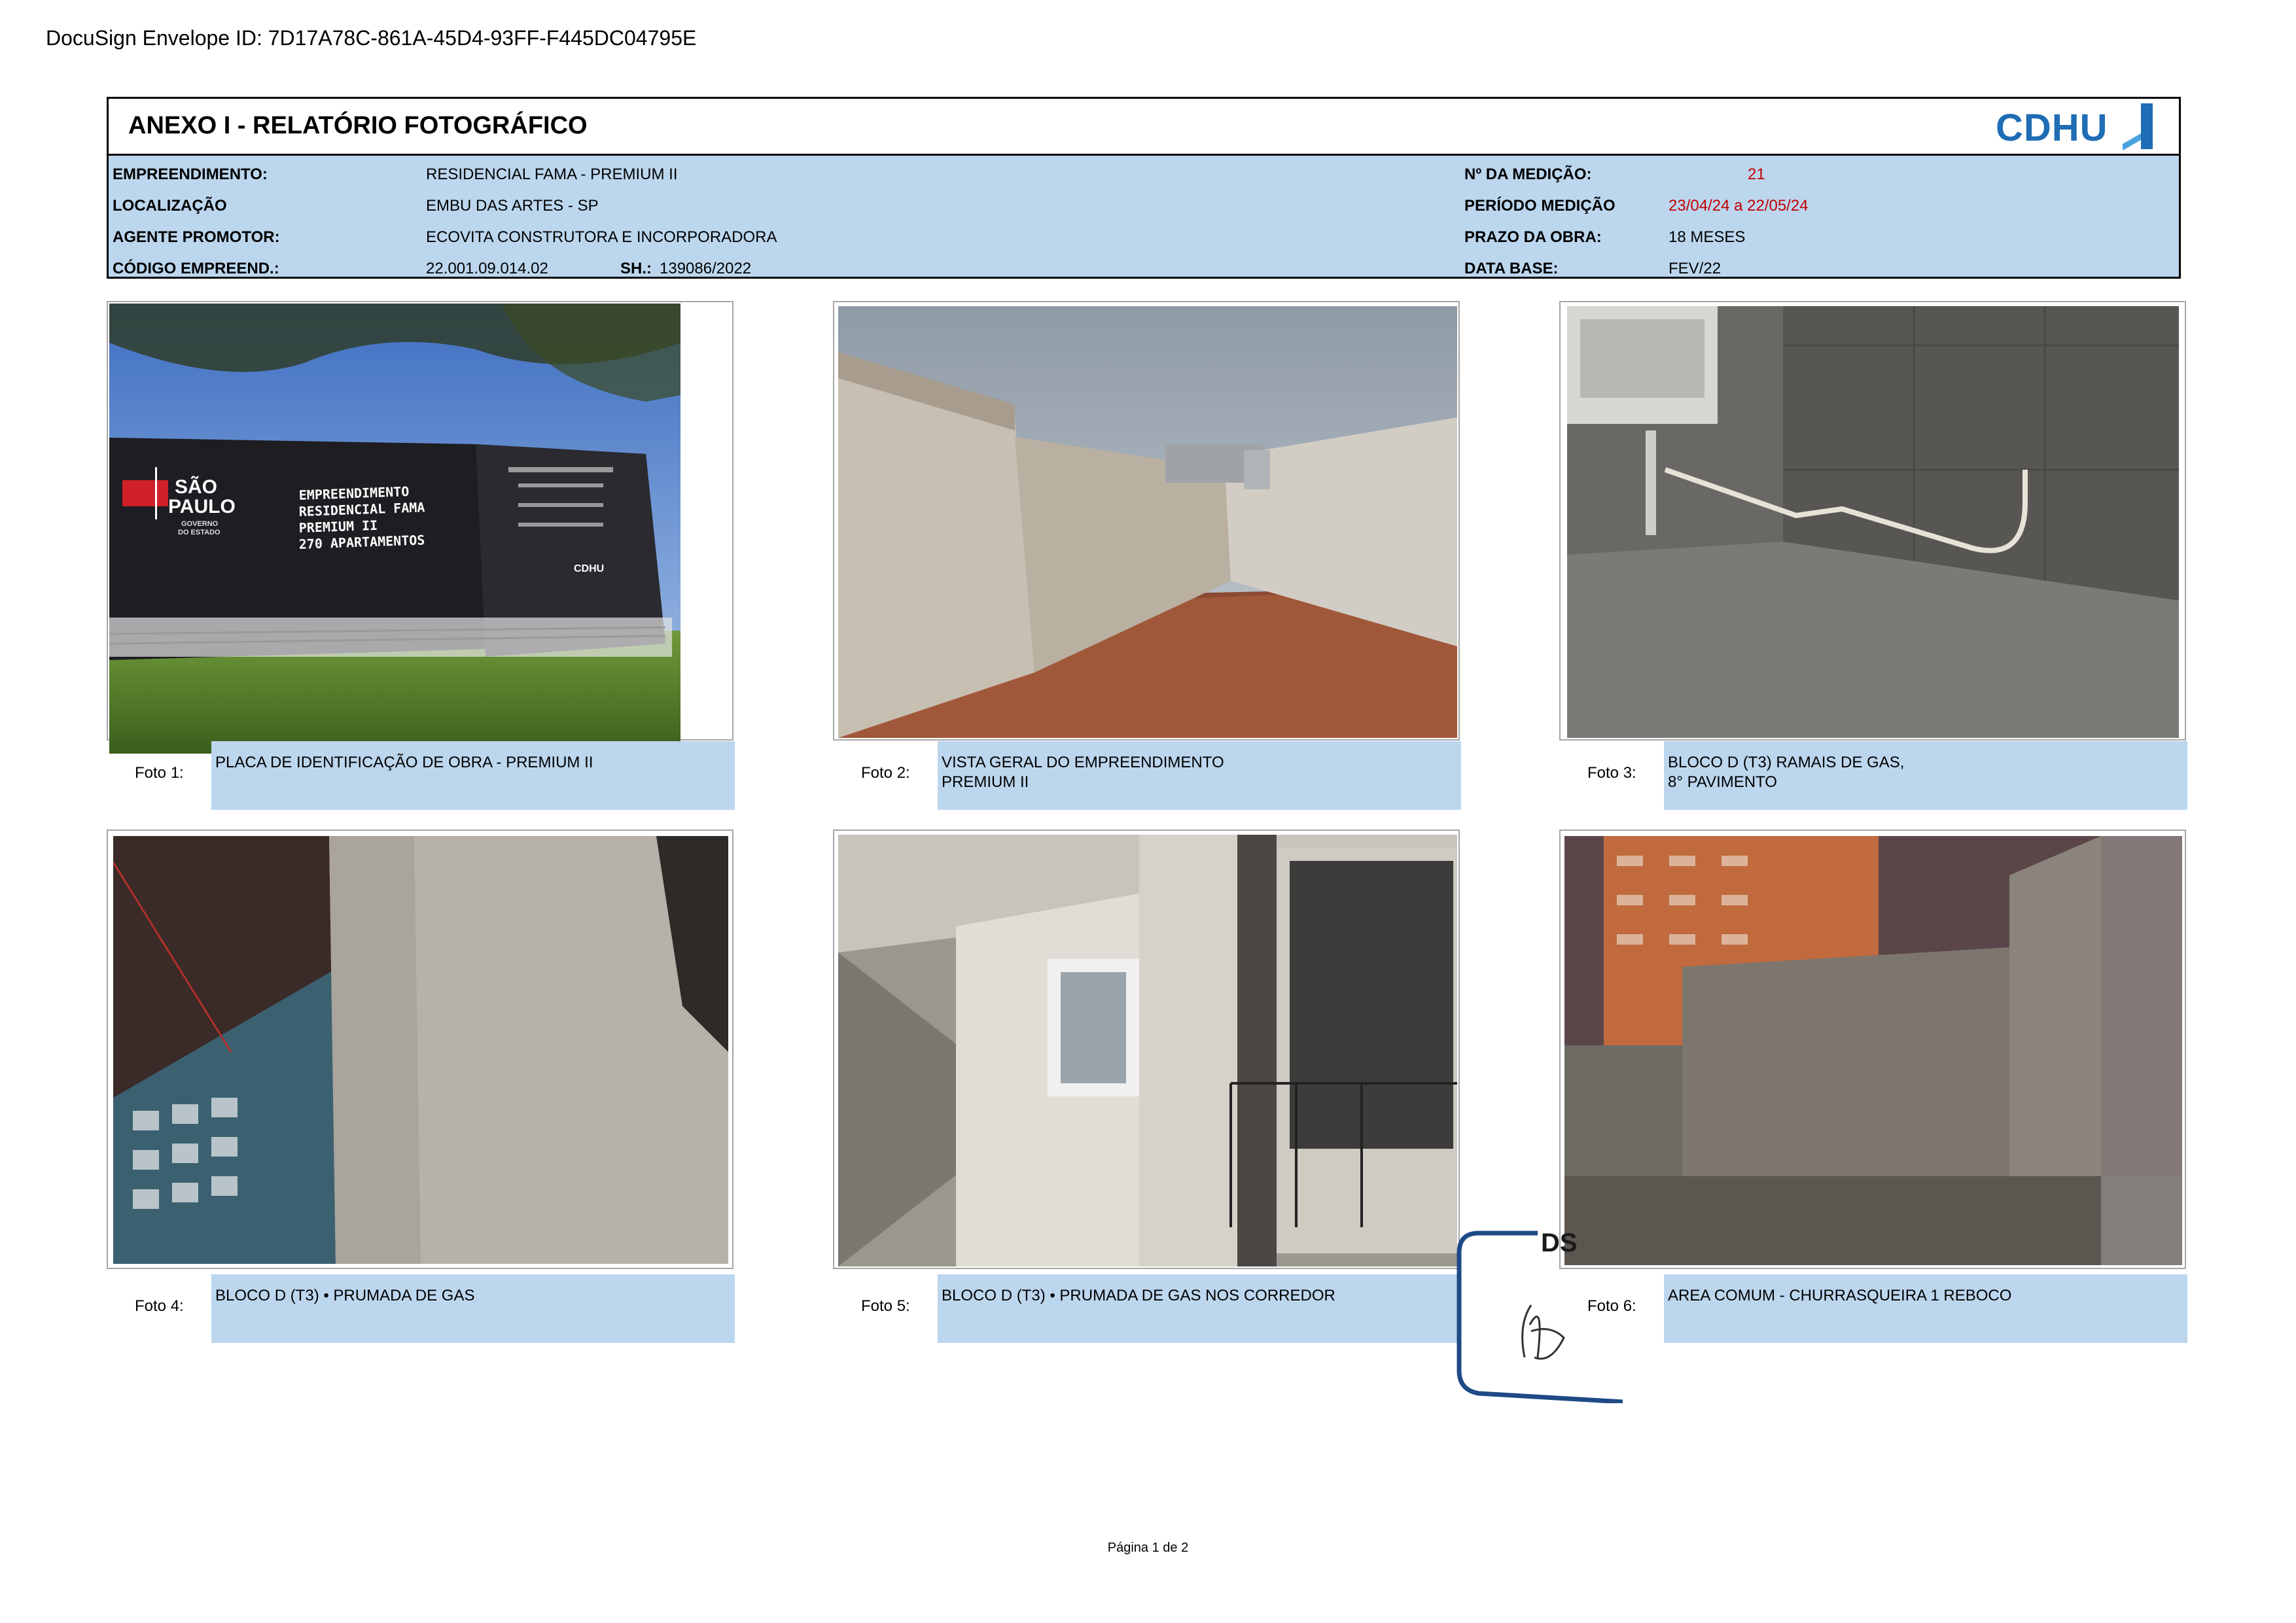 The width and height of the screenshot is (2296, 1623). Describe the element at coordinates (160, 1306) in the screenshot. I see `photo-4-number: Foto 4:` at that location.